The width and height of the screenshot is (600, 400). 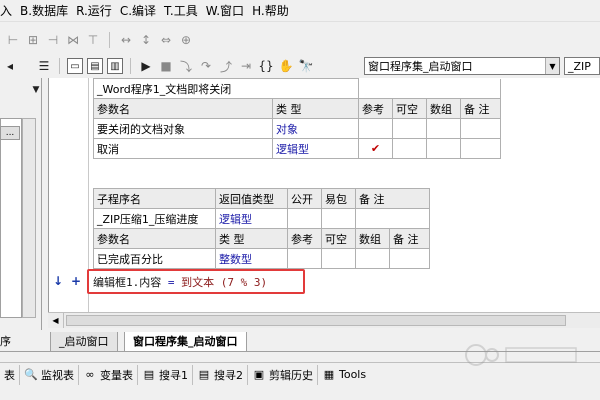 I want to click on scroll-left-icon: ◀, so click(x=56, y=320).